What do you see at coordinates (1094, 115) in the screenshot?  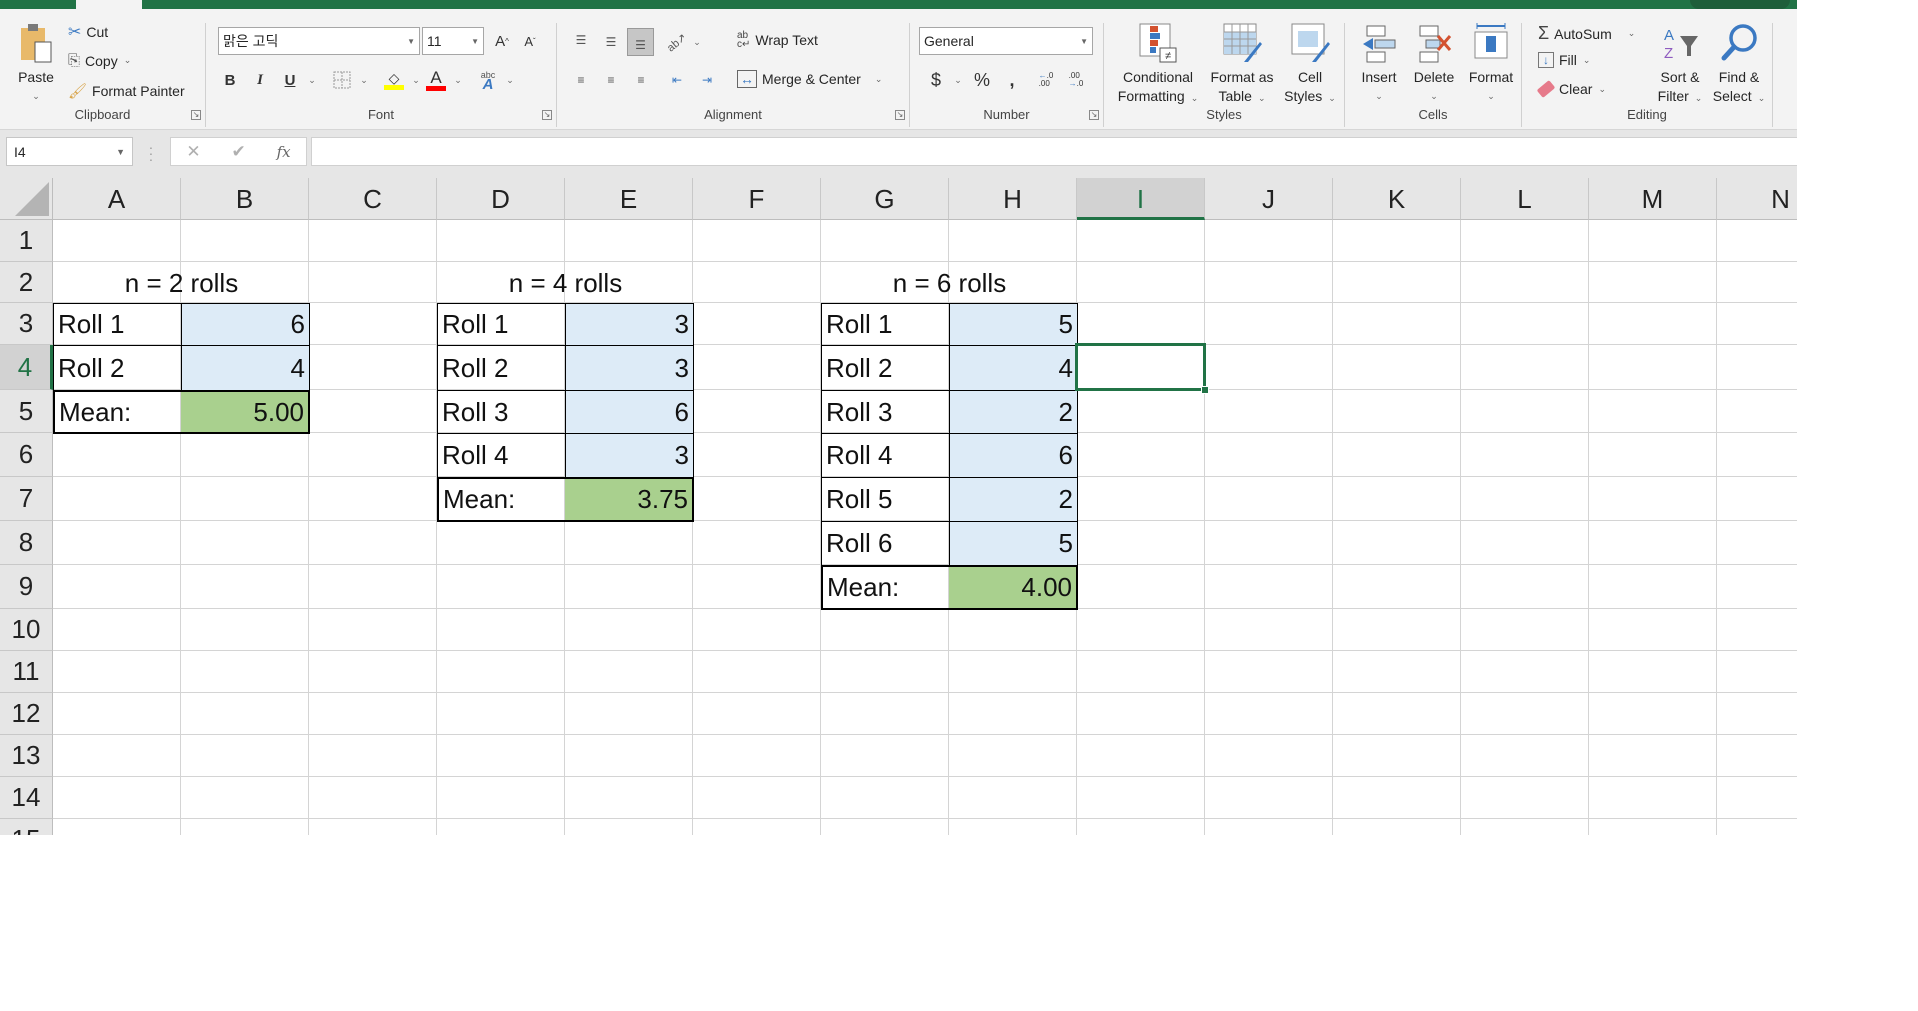 I see `number-launcher-icon: ↘` at bounding box center [1094, 115].